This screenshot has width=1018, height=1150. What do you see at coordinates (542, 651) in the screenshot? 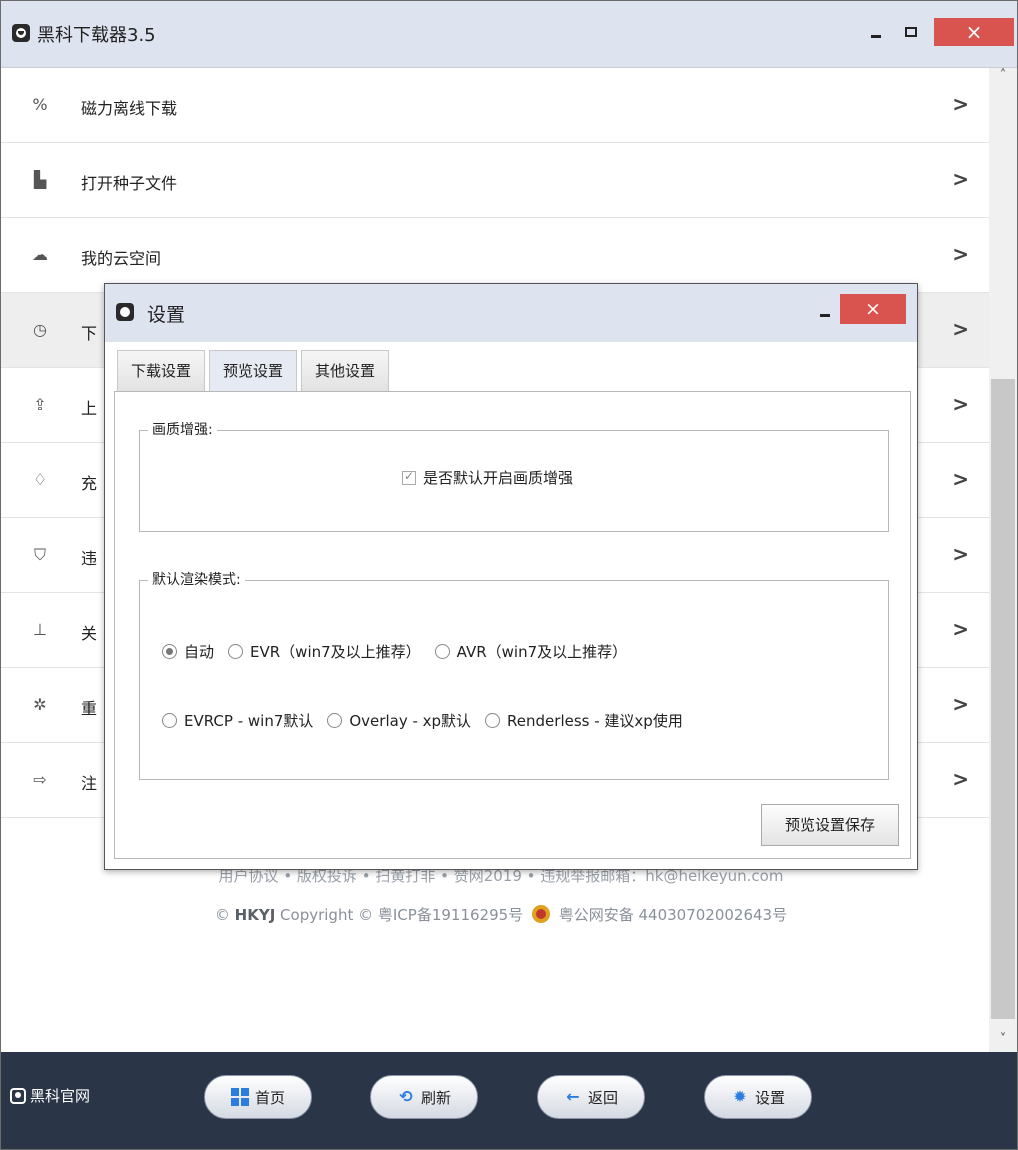
I see `radio-label: AVR（win7及以上推荐）` at bounding box center [542, 651].